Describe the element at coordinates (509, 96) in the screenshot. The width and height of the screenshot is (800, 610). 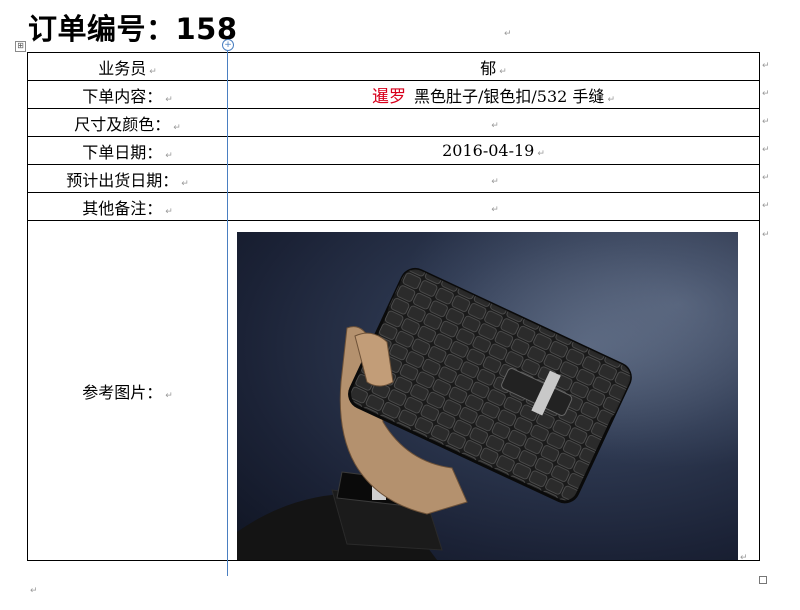
I see `order-content-value: 黑色肚子/银色扣/532 手缝` at that location.